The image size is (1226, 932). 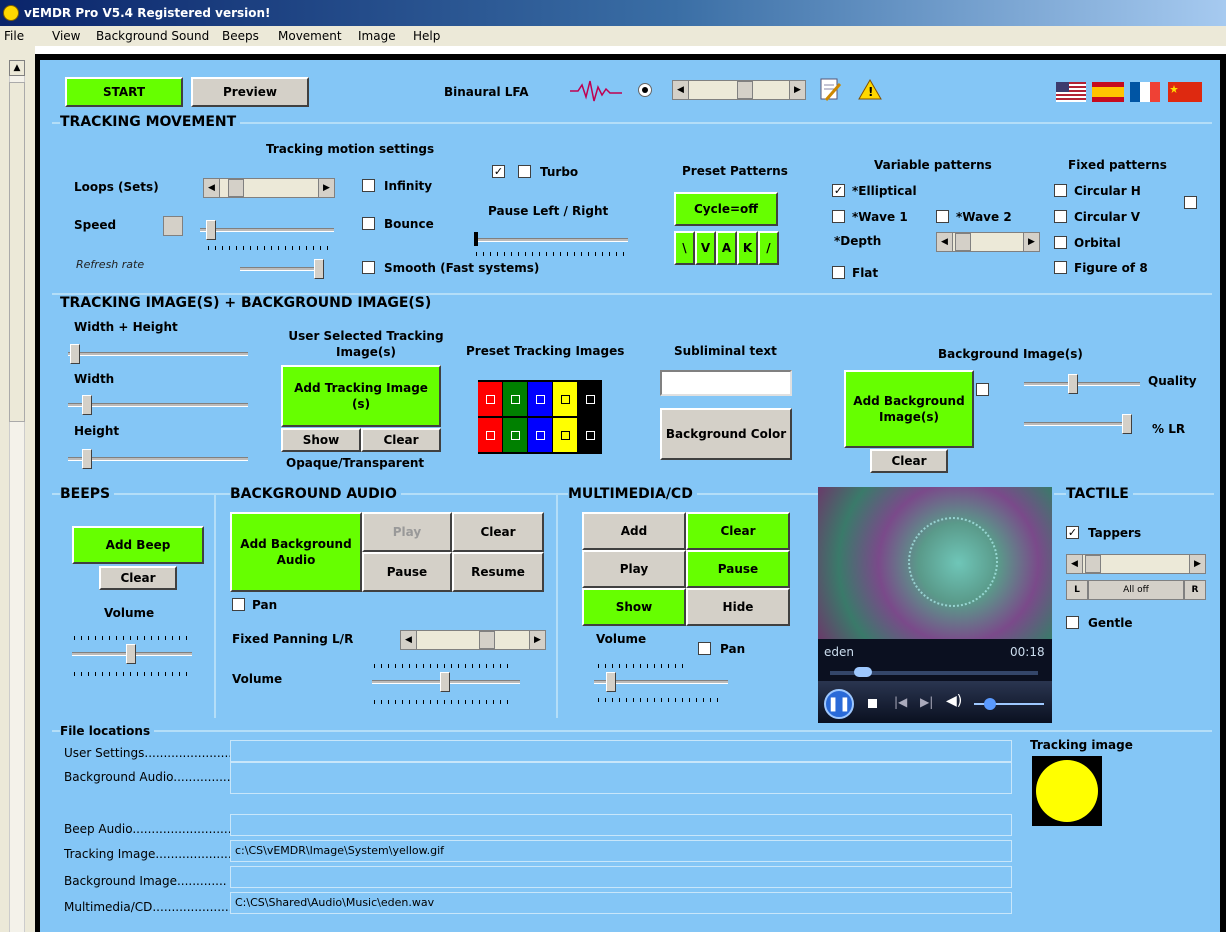 I want to click on clear-tracking-button: Clear, so click(x=401, y=440).